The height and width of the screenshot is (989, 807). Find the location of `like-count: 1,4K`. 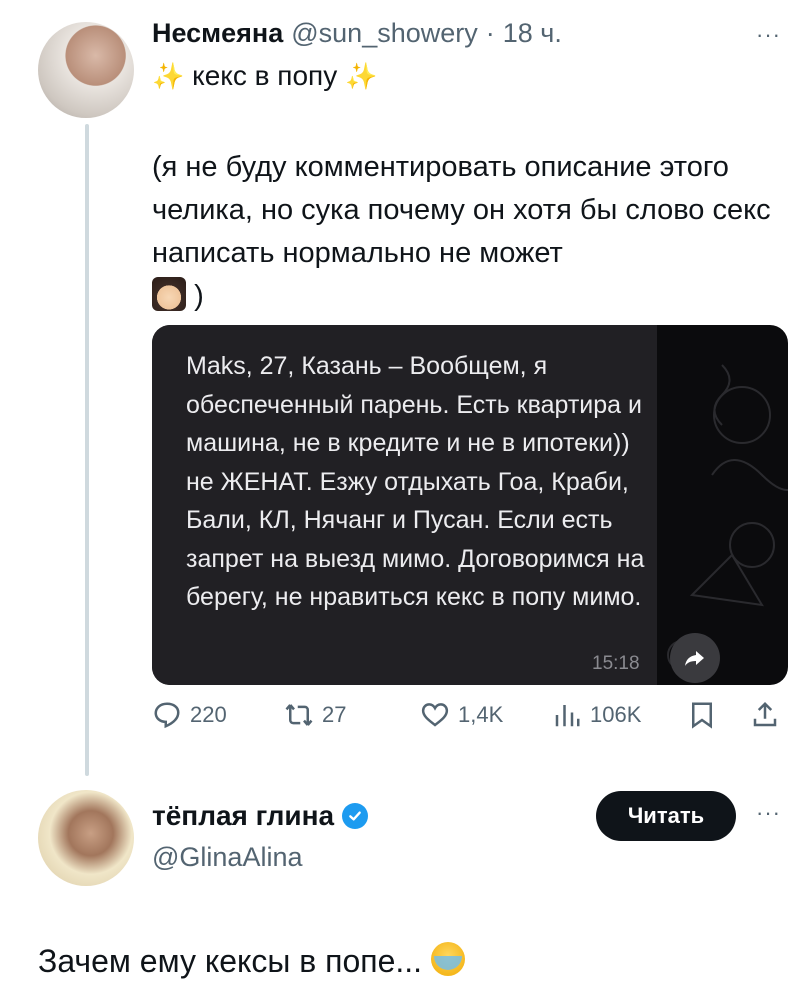

like-count: 1,4K is located at coordinates (481, 714).